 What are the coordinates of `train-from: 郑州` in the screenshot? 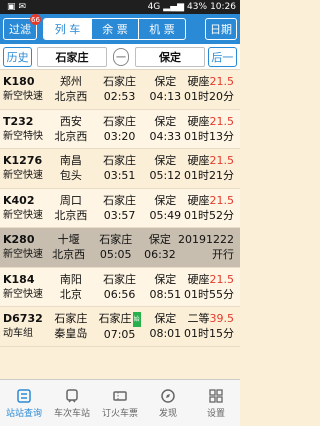 It's located at (70, 82).